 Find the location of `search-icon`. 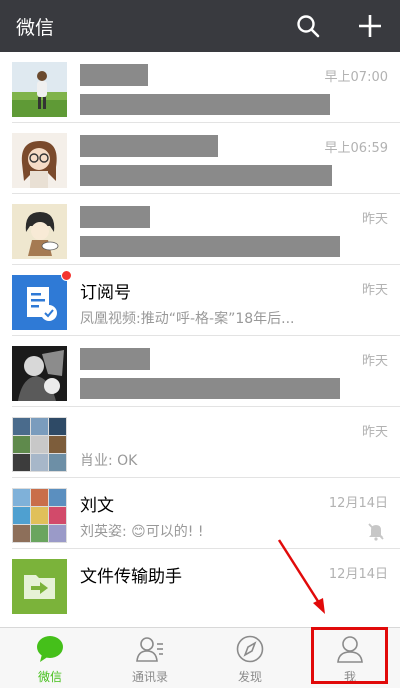

search-icon is located at coordinates (308, 26).